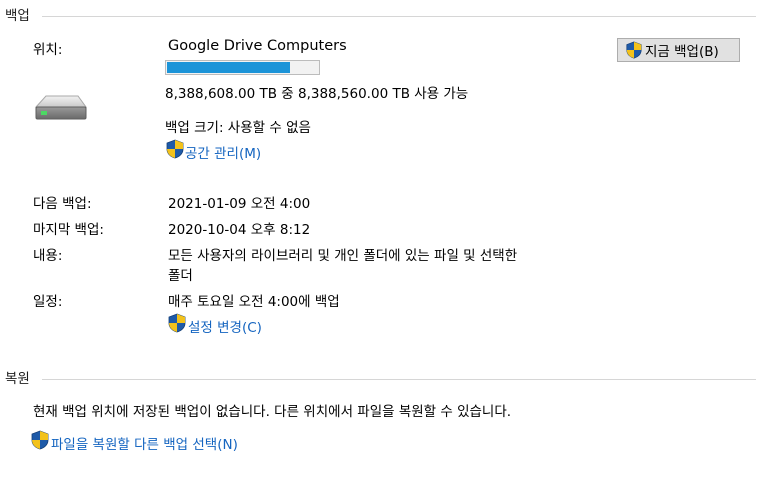  Describe the element at coordinates (239, 204) in the screenshot. I see `next-backup-value: 2021-01-09 오전 4:00` at that location.